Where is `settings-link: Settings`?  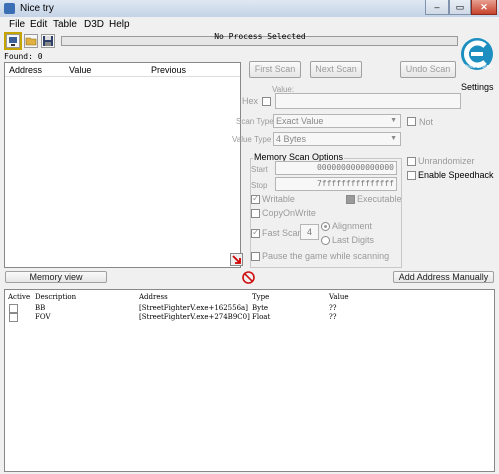 settings-link: Settings is located at coordinates (477, 87).